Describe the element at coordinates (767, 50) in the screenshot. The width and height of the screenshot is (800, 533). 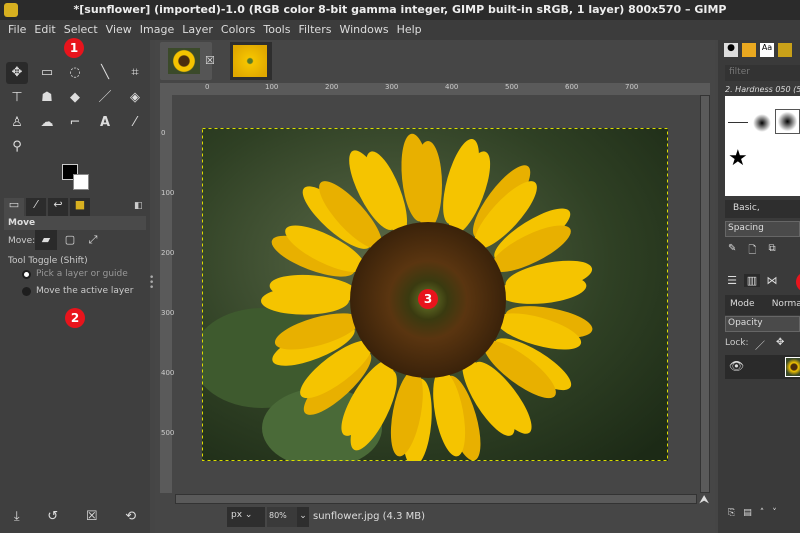
I see `tab-fonts: Aa` at that location.